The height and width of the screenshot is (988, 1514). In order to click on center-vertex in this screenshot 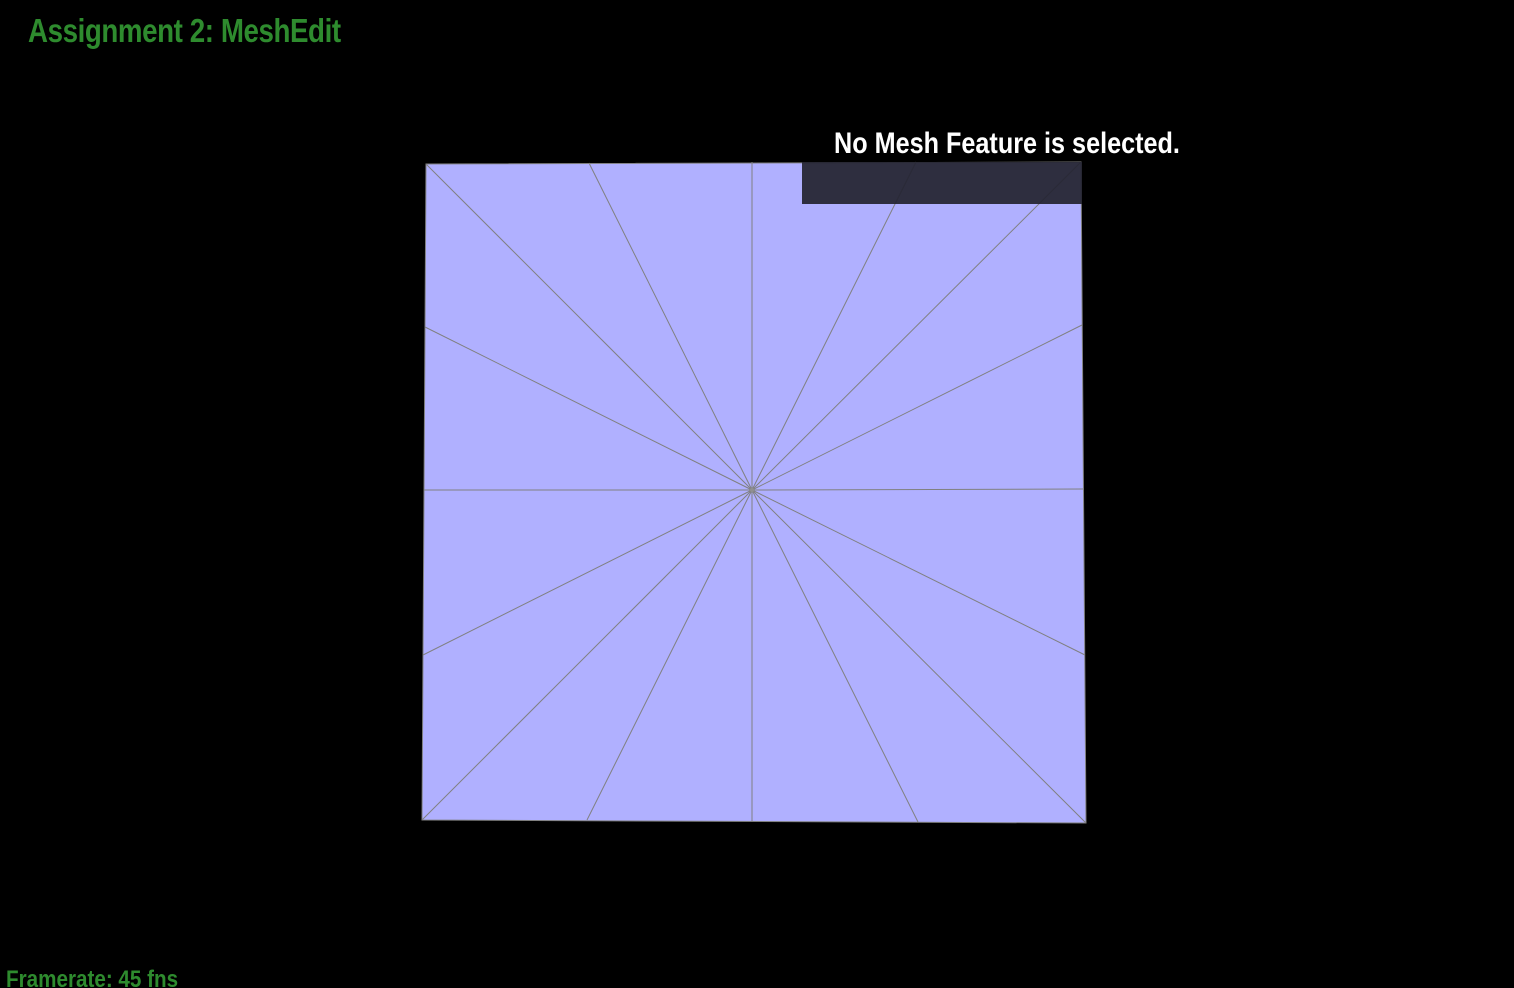, I will do `click(752, 490)`.